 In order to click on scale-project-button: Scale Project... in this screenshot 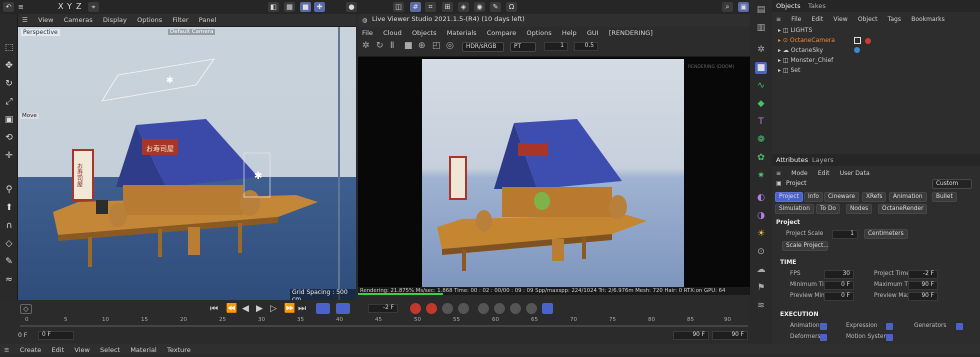, I will do `click(805, 246)`.